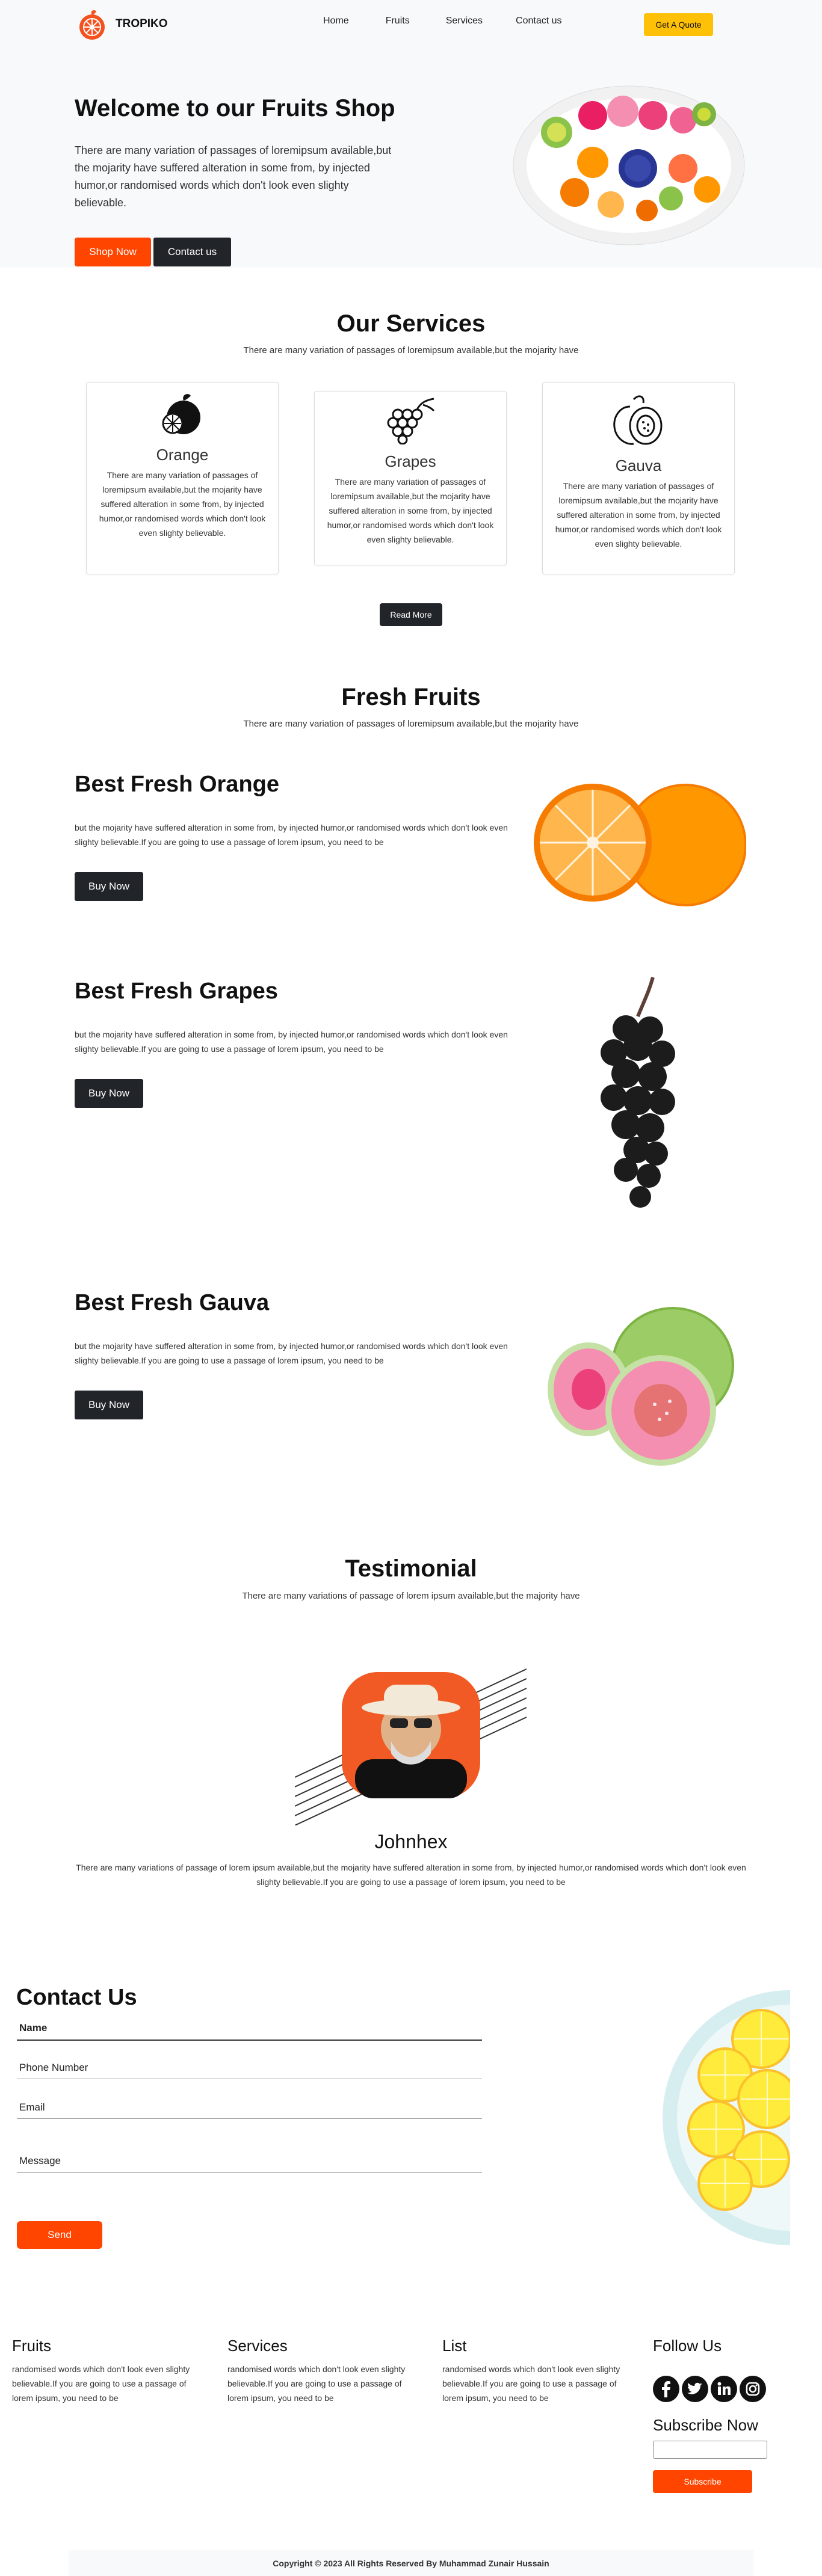 This screenshot has width=822, height=2576. Describe the element at coordinates (724, 2389) in the screenshot. I see `linkedin-icon` at that location.